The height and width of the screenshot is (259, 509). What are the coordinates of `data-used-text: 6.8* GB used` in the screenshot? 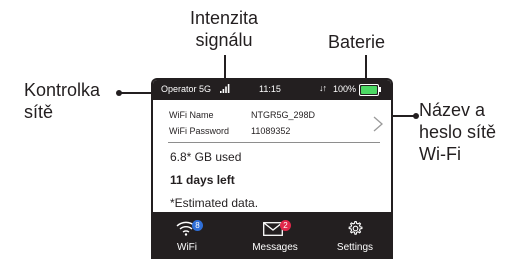 It's located at (206, 157).